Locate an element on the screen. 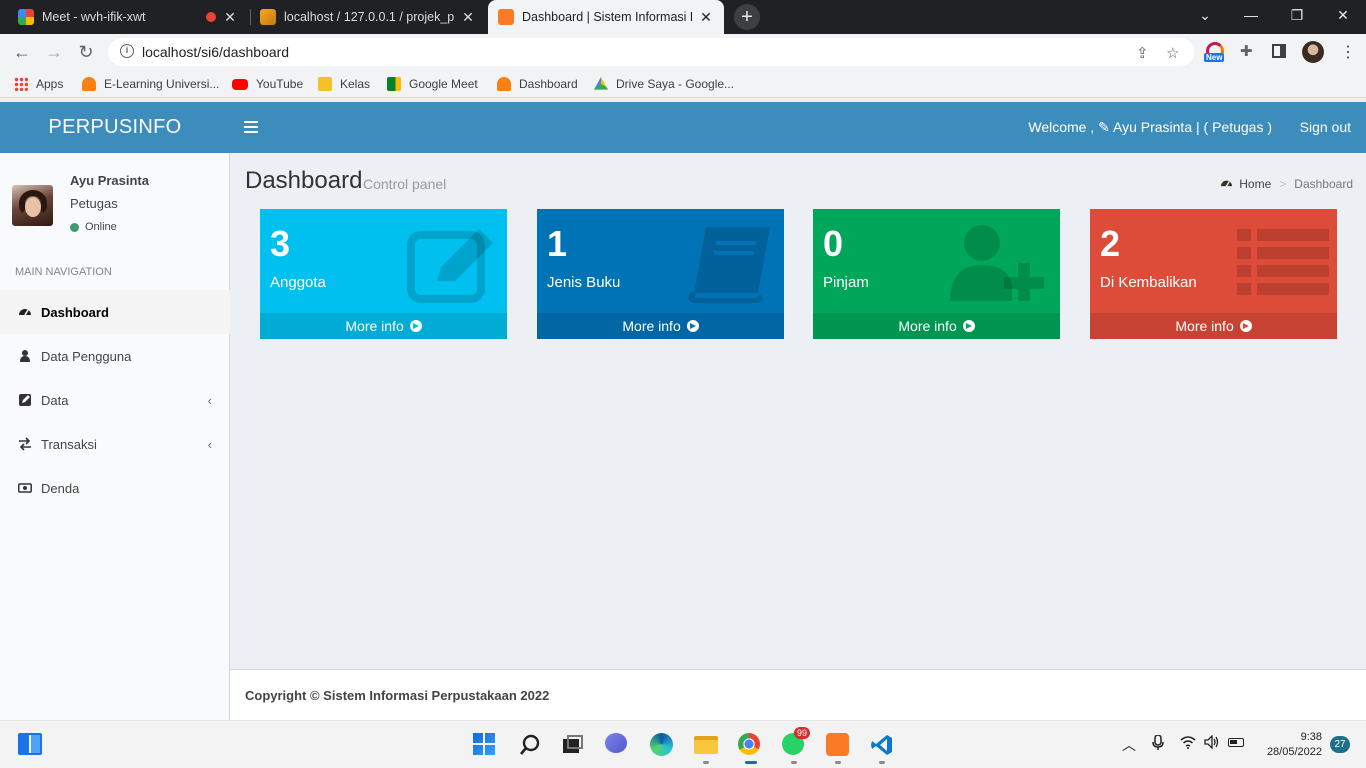  extension-icon: New is located at coordinates (1215, 52).